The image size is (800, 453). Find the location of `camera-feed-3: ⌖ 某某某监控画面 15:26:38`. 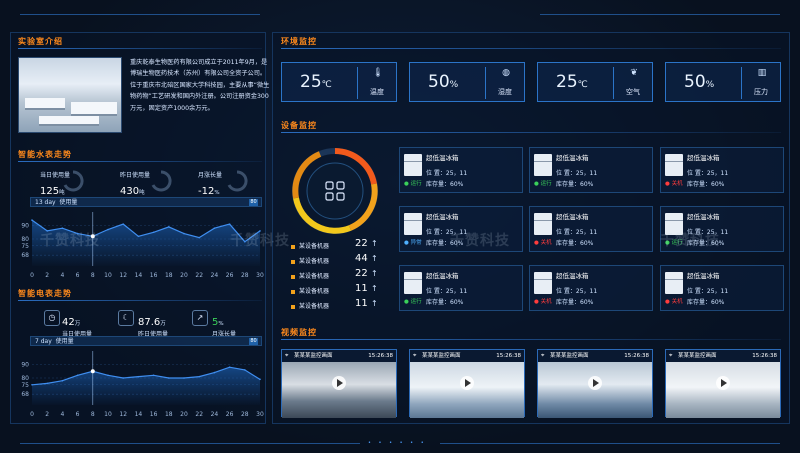

camera-feed-3: ⌖ 某某某监控画面 15:26:38 is located at coordinates (595, 383).